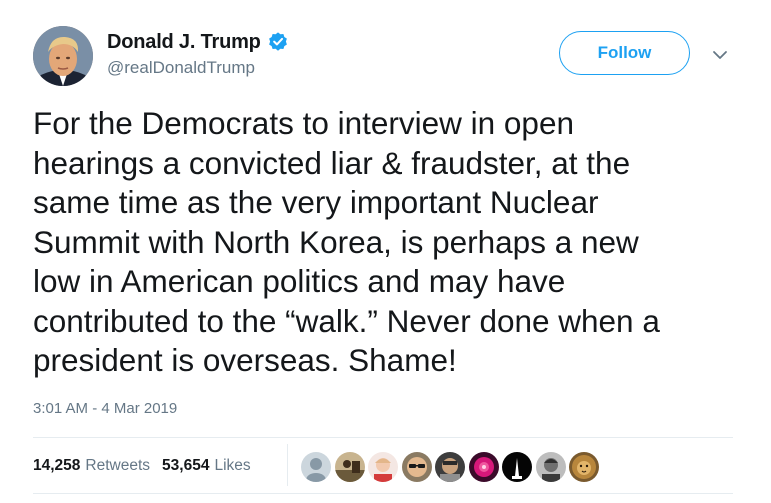 Image resolution: width=771 pixels, height=503 pixels. I want to click on retweets-stat: 14,258 Retweets, so click(91, 466).